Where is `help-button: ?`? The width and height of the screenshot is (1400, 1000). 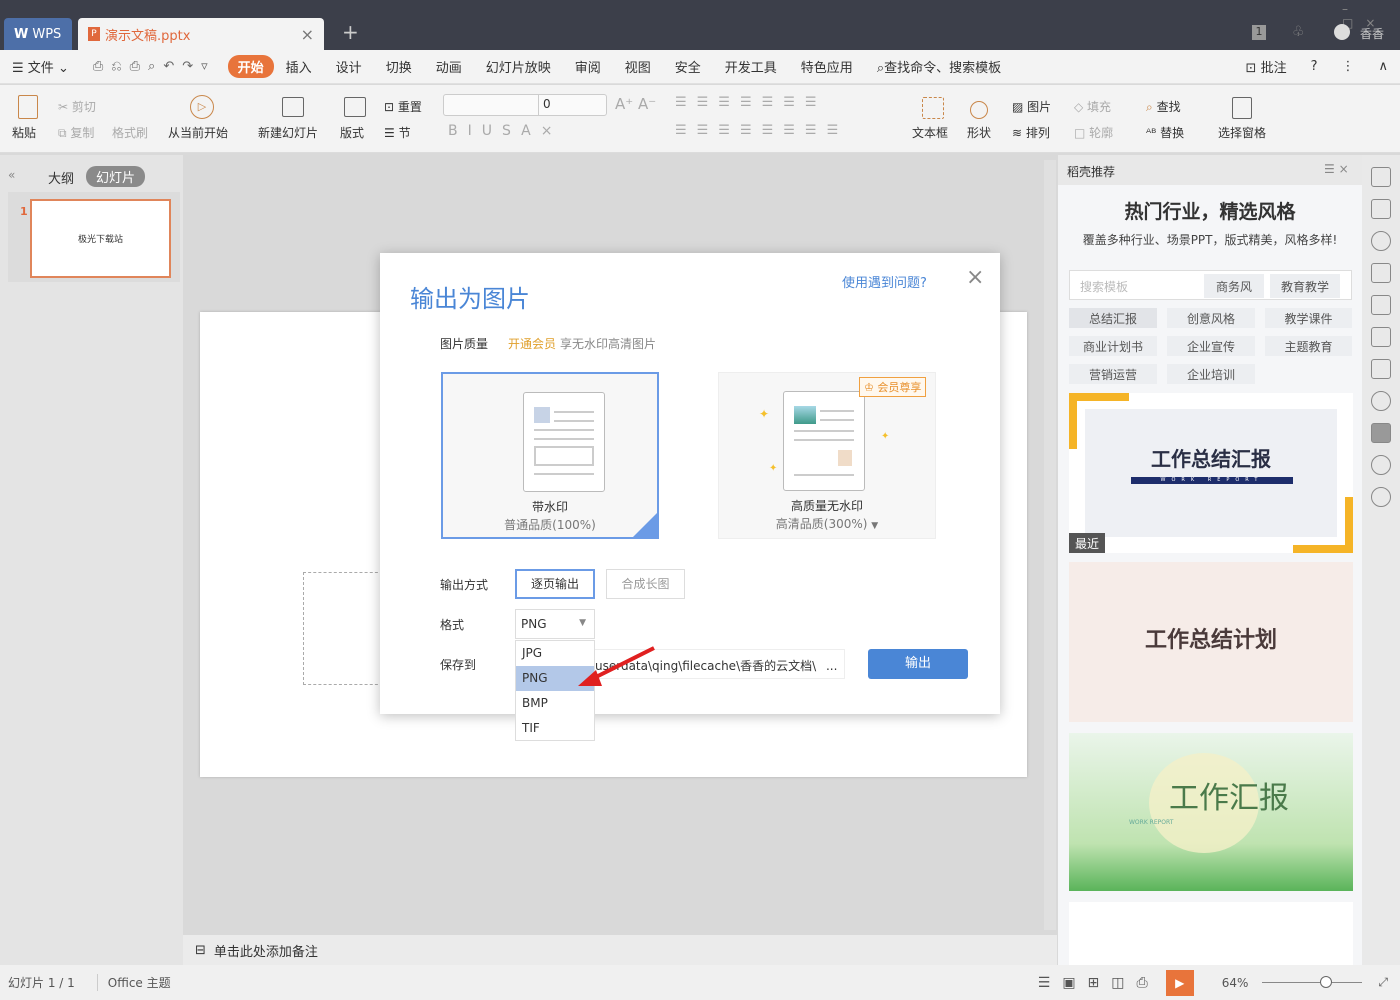 help-button: ? is located at coordinates (1314, 66).